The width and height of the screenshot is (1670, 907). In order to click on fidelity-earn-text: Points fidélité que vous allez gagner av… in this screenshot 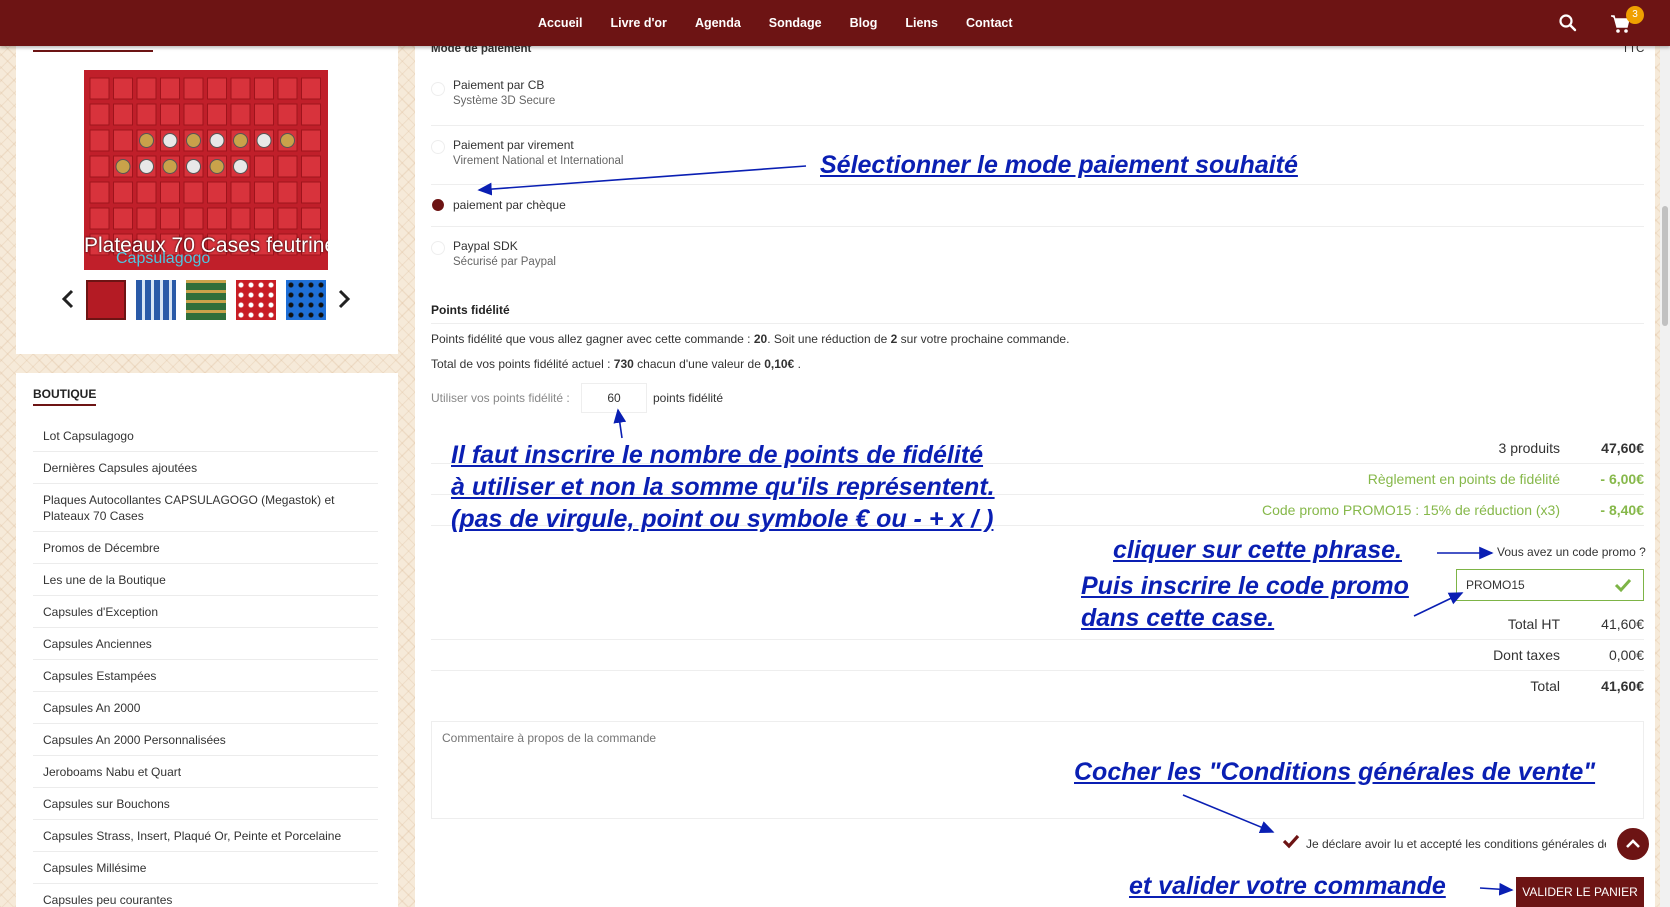, I will do `click(750, 339)`.